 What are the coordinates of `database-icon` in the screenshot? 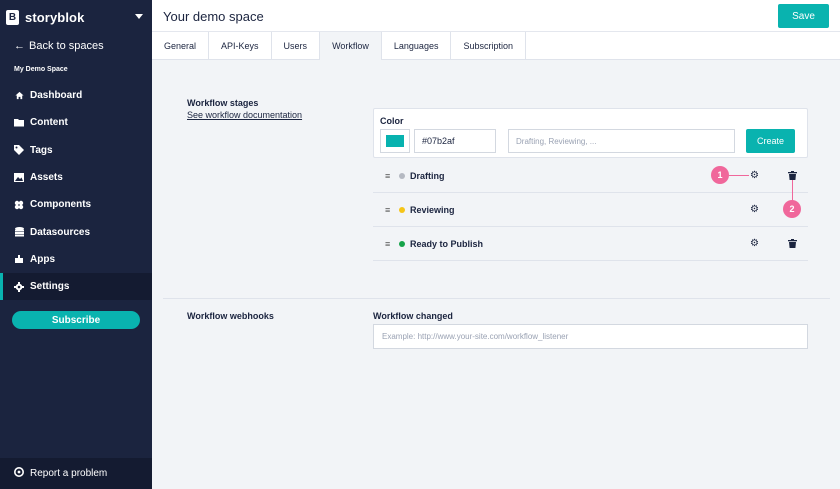 It's located at (19, 232).